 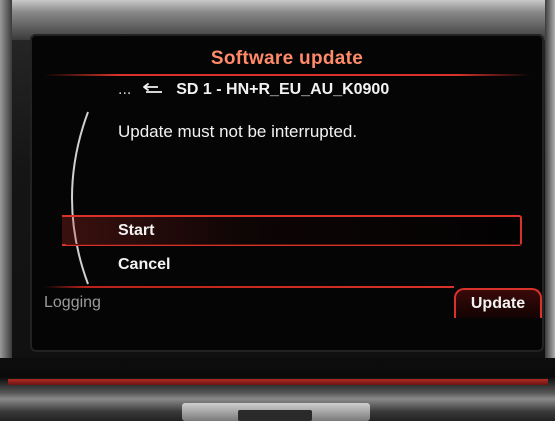 I want to click on tab-logging: Logging, so click(x=72, y=303).